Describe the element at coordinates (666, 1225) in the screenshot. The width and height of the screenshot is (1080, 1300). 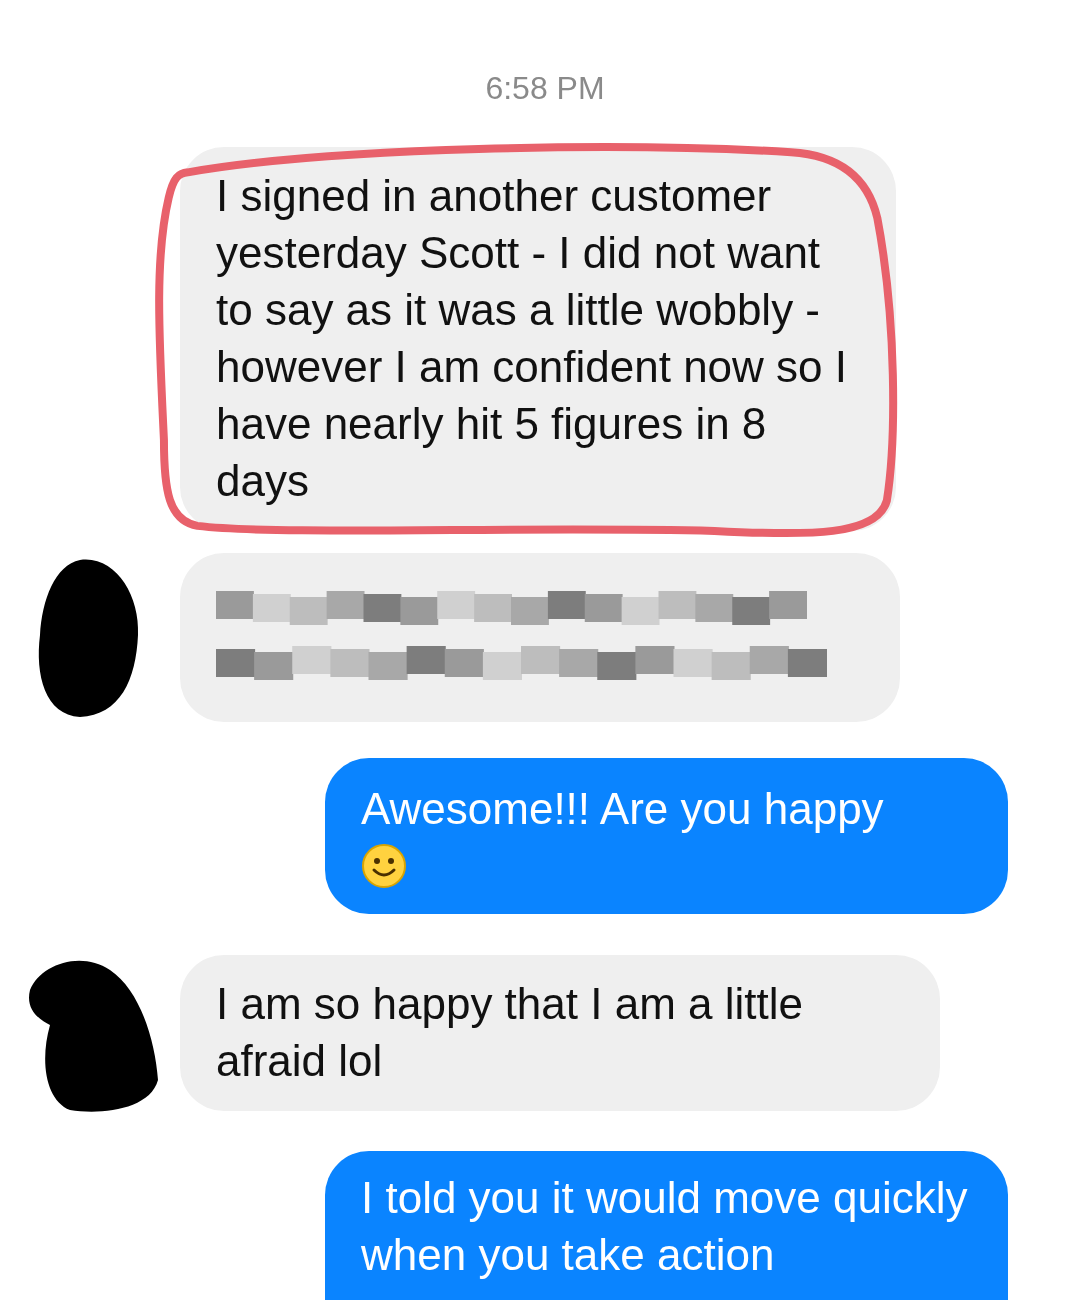
I see `message-bubble: I told you it would move quickly when you take action` at that location.